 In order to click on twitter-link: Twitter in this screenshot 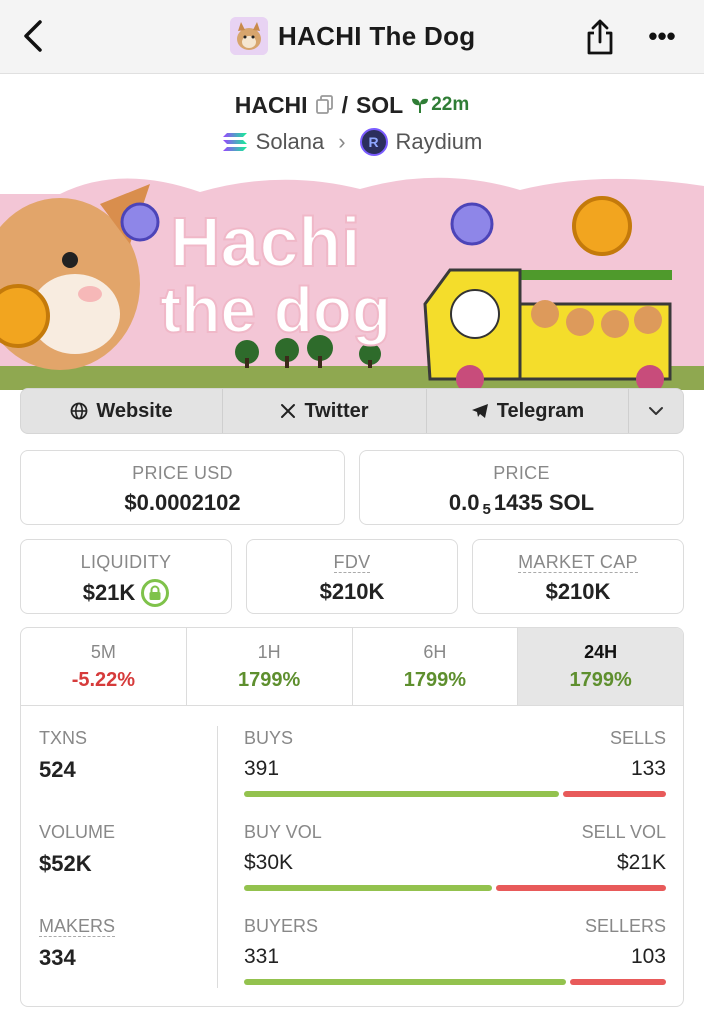, I will do `click(325, 411)`.